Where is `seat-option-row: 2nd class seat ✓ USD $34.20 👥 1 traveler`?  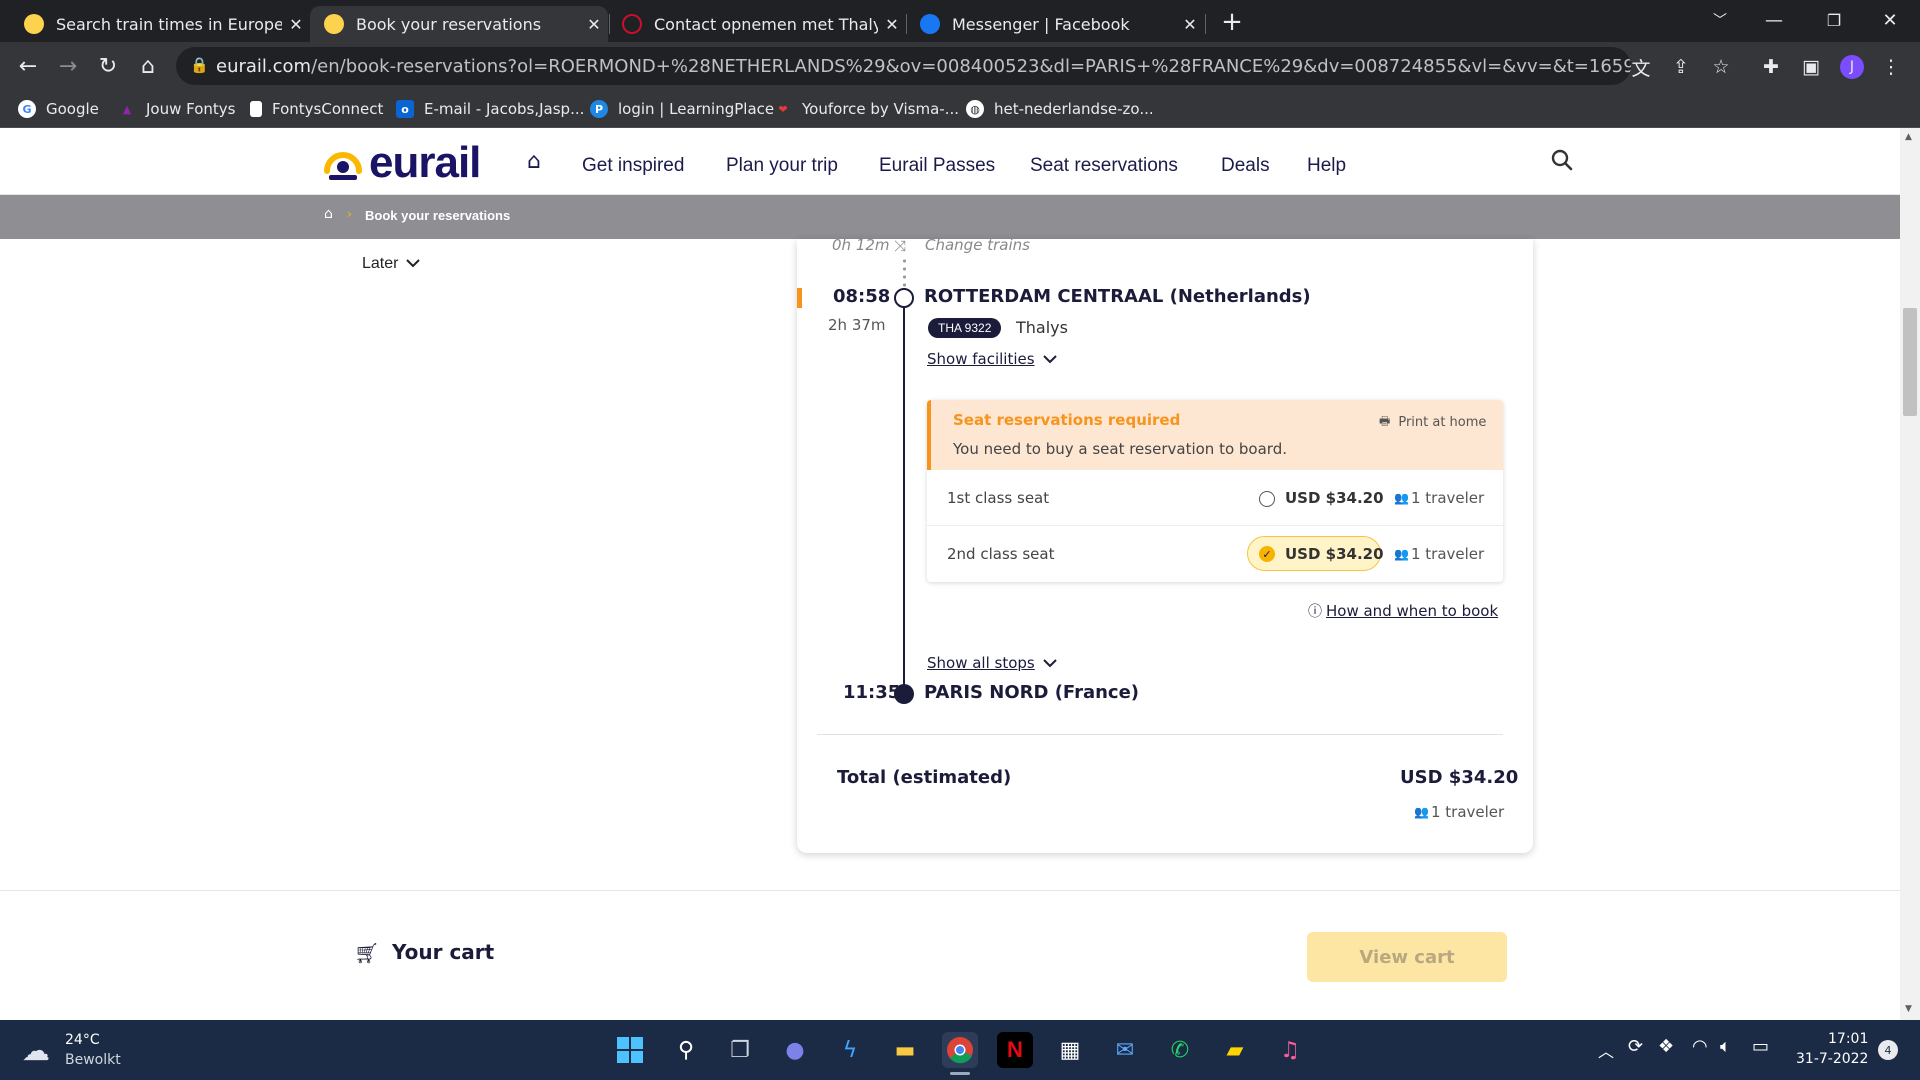
seat-option-row: 2nd class seat ✓ USD $34.20 👥 1 traveler is located at coordinates (1215, 554).